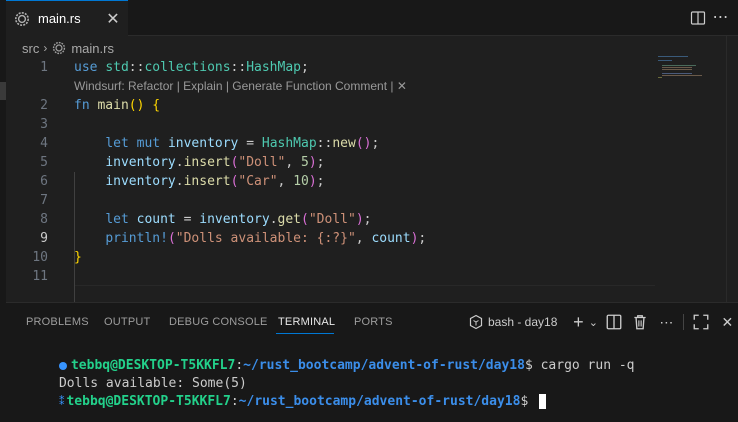  Describe the element at coordinates (40, 257) in the screenshot. I see `line-number: 10` at that location.